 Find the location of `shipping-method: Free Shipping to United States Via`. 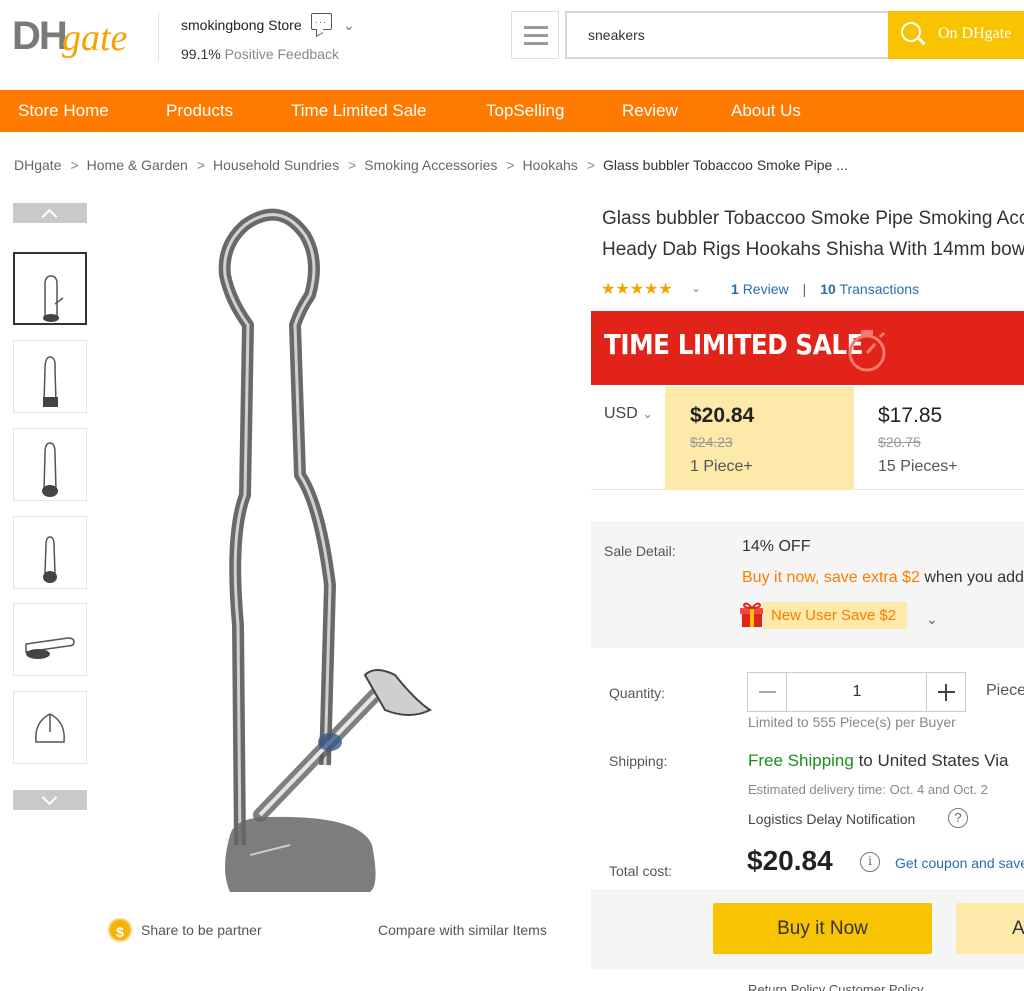

shipping-method: Free Shipping to United States Via is located at coordinates (878, 761).